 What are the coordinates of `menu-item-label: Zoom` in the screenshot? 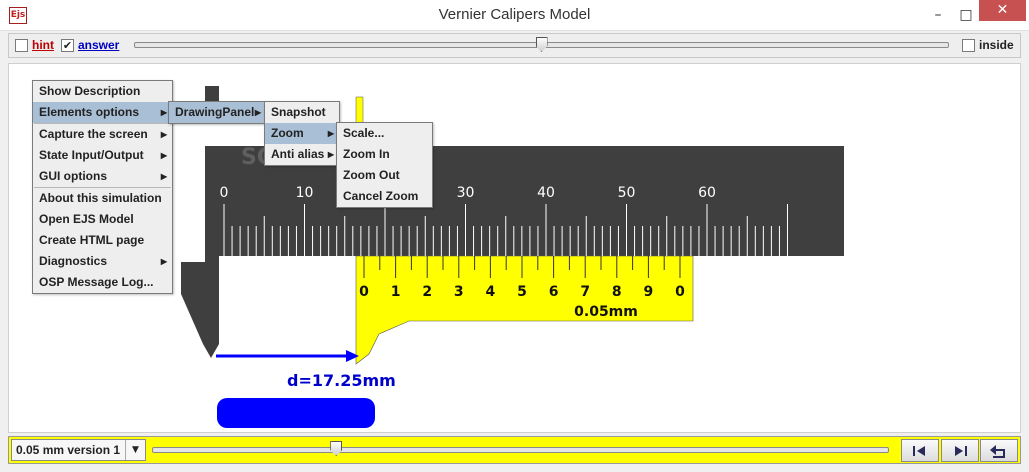 It's located at (287, 133).